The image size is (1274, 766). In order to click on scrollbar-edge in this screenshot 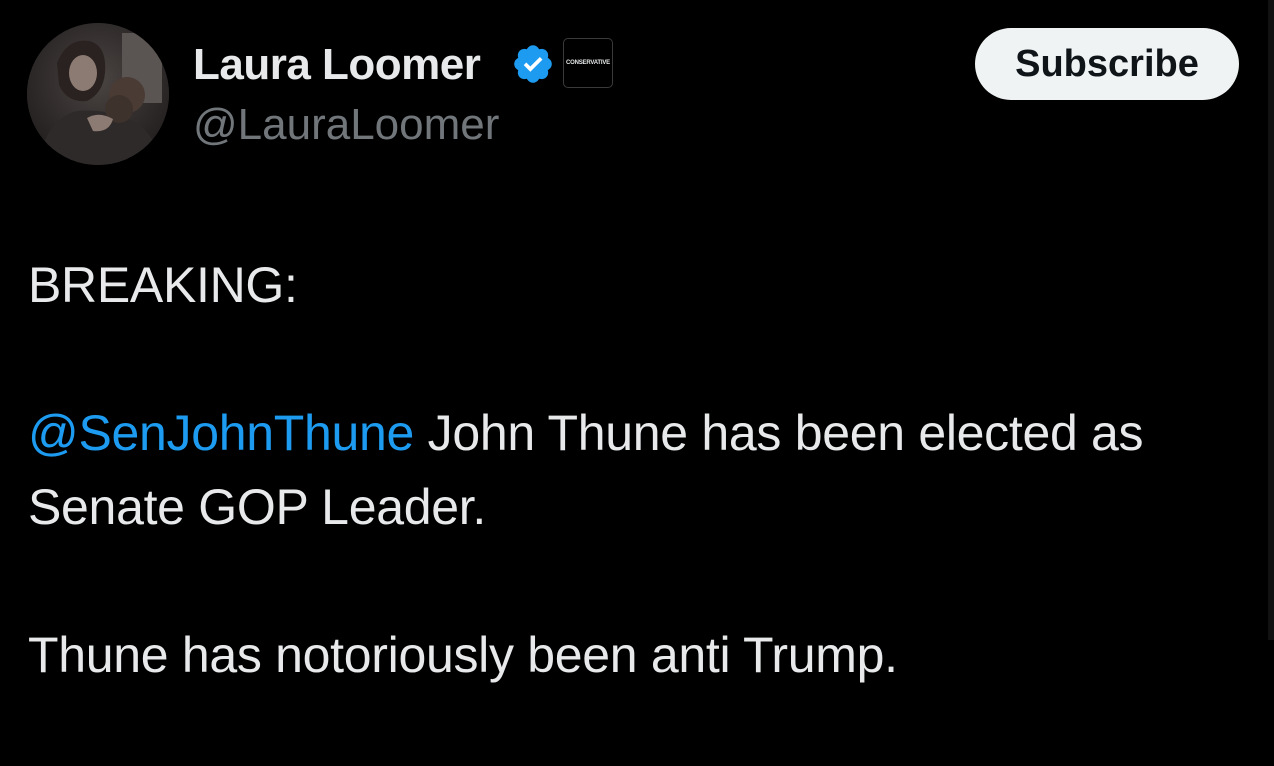, I will do `click(1271, 320)`.